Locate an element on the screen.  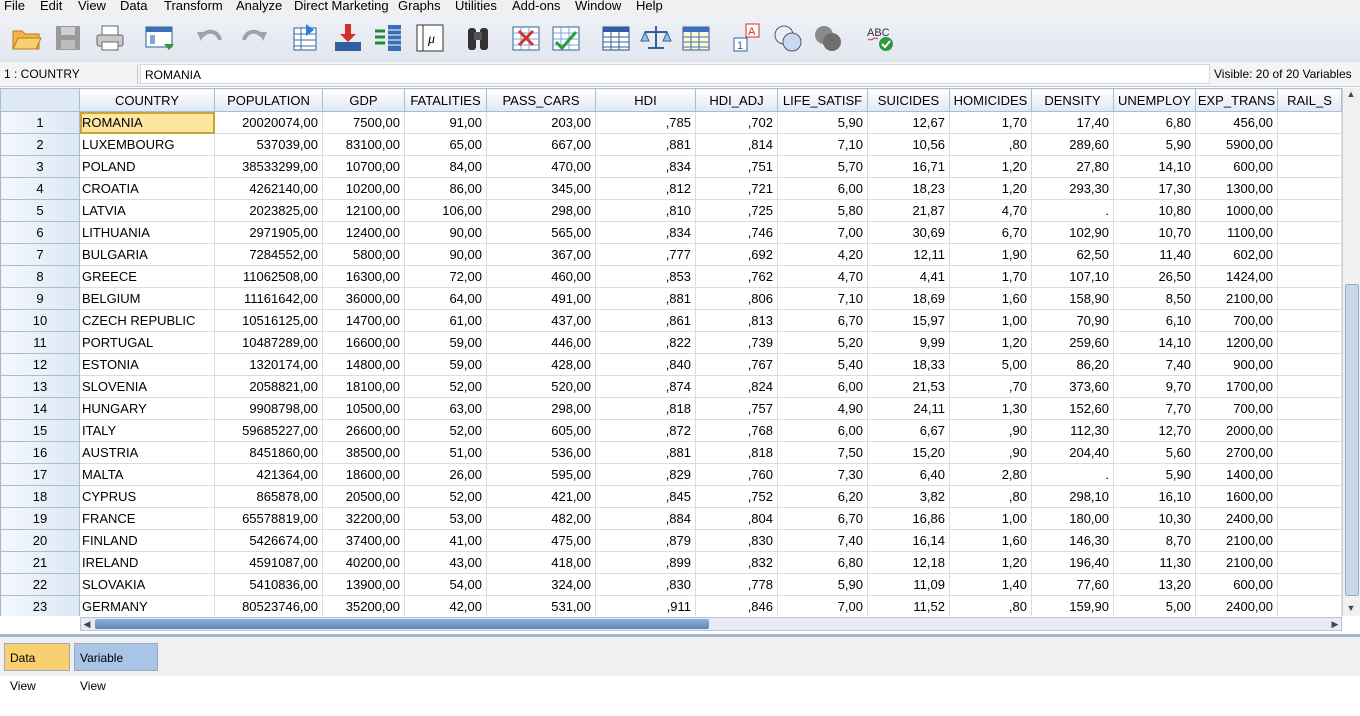
cell-population: 9908798,00 is located at coordinates (268, 408).